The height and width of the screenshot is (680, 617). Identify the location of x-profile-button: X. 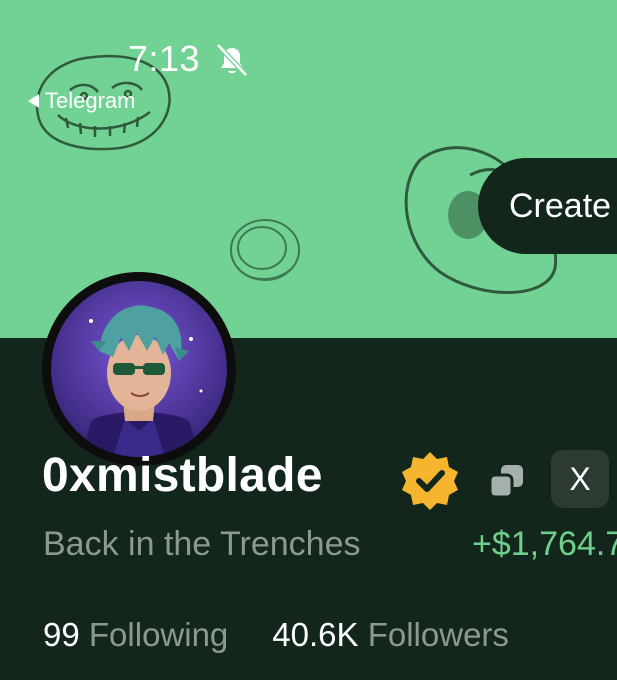
(580, 479).